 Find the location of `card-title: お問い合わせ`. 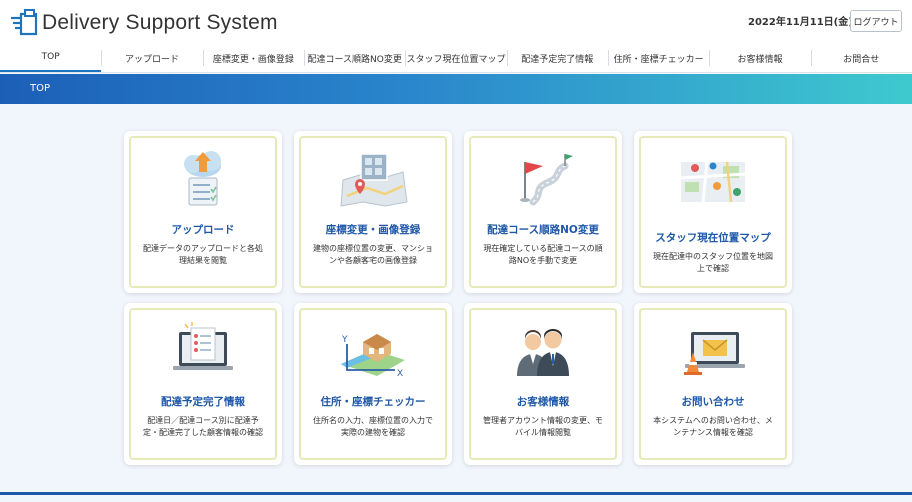

card-title: お問い合わせ is located at coordinates (713, 402).